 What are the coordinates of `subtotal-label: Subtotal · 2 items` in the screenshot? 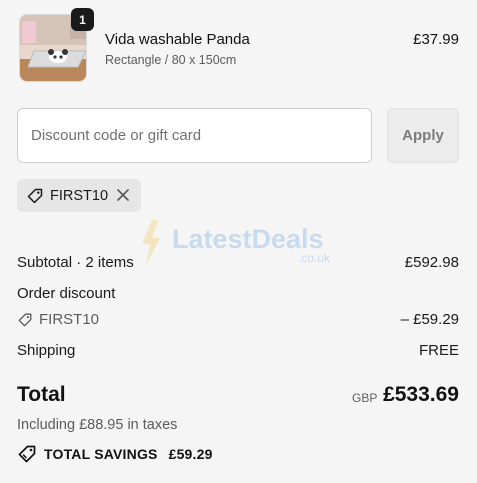 It's located at (75, 262).